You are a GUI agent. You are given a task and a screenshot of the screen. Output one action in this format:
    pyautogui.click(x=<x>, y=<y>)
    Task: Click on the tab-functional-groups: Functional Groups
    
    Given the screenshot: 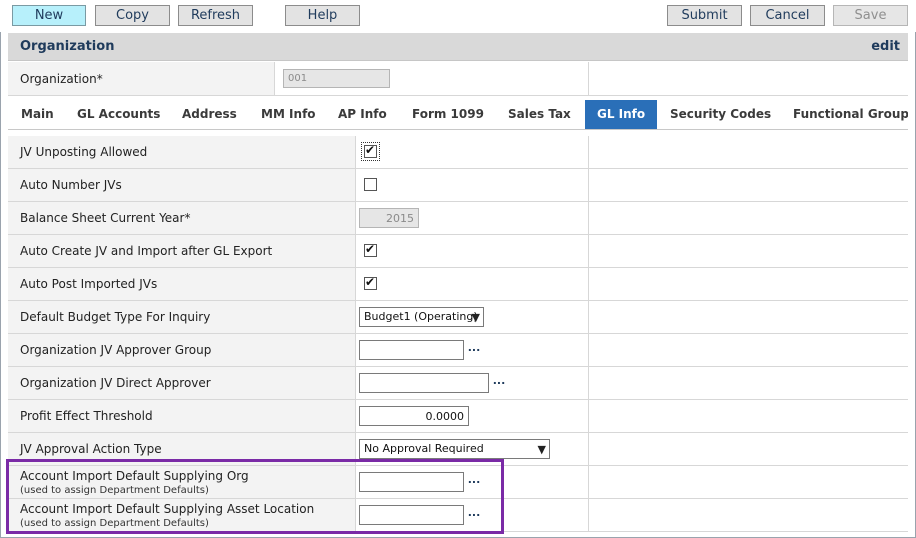 What is the action you would take?
    pyautogui.click(x=844, y=114)
    